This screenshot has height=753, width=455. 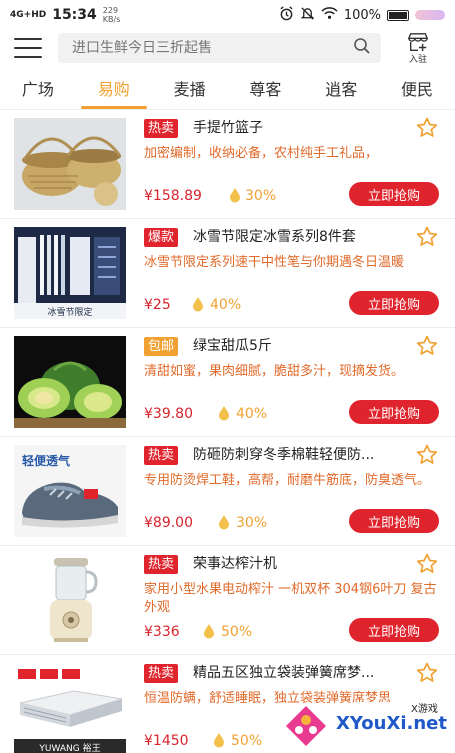 I want to click on product-image-safety-shoe: 轻便透气, so click(x=70, y=491).